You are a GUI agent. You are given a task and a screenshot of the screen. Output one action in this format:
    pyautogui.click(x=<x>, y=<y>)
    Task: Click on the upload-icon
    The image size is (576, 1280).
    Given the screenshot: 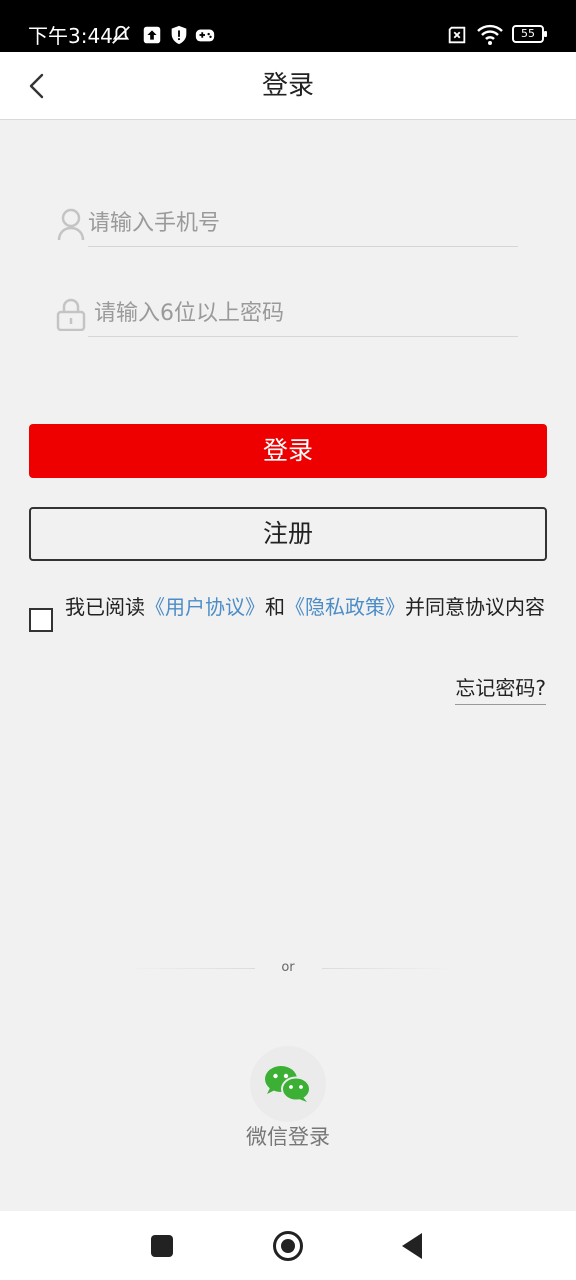 What is the action you would take?
    pyautogui.click(x=152, y=35)
    